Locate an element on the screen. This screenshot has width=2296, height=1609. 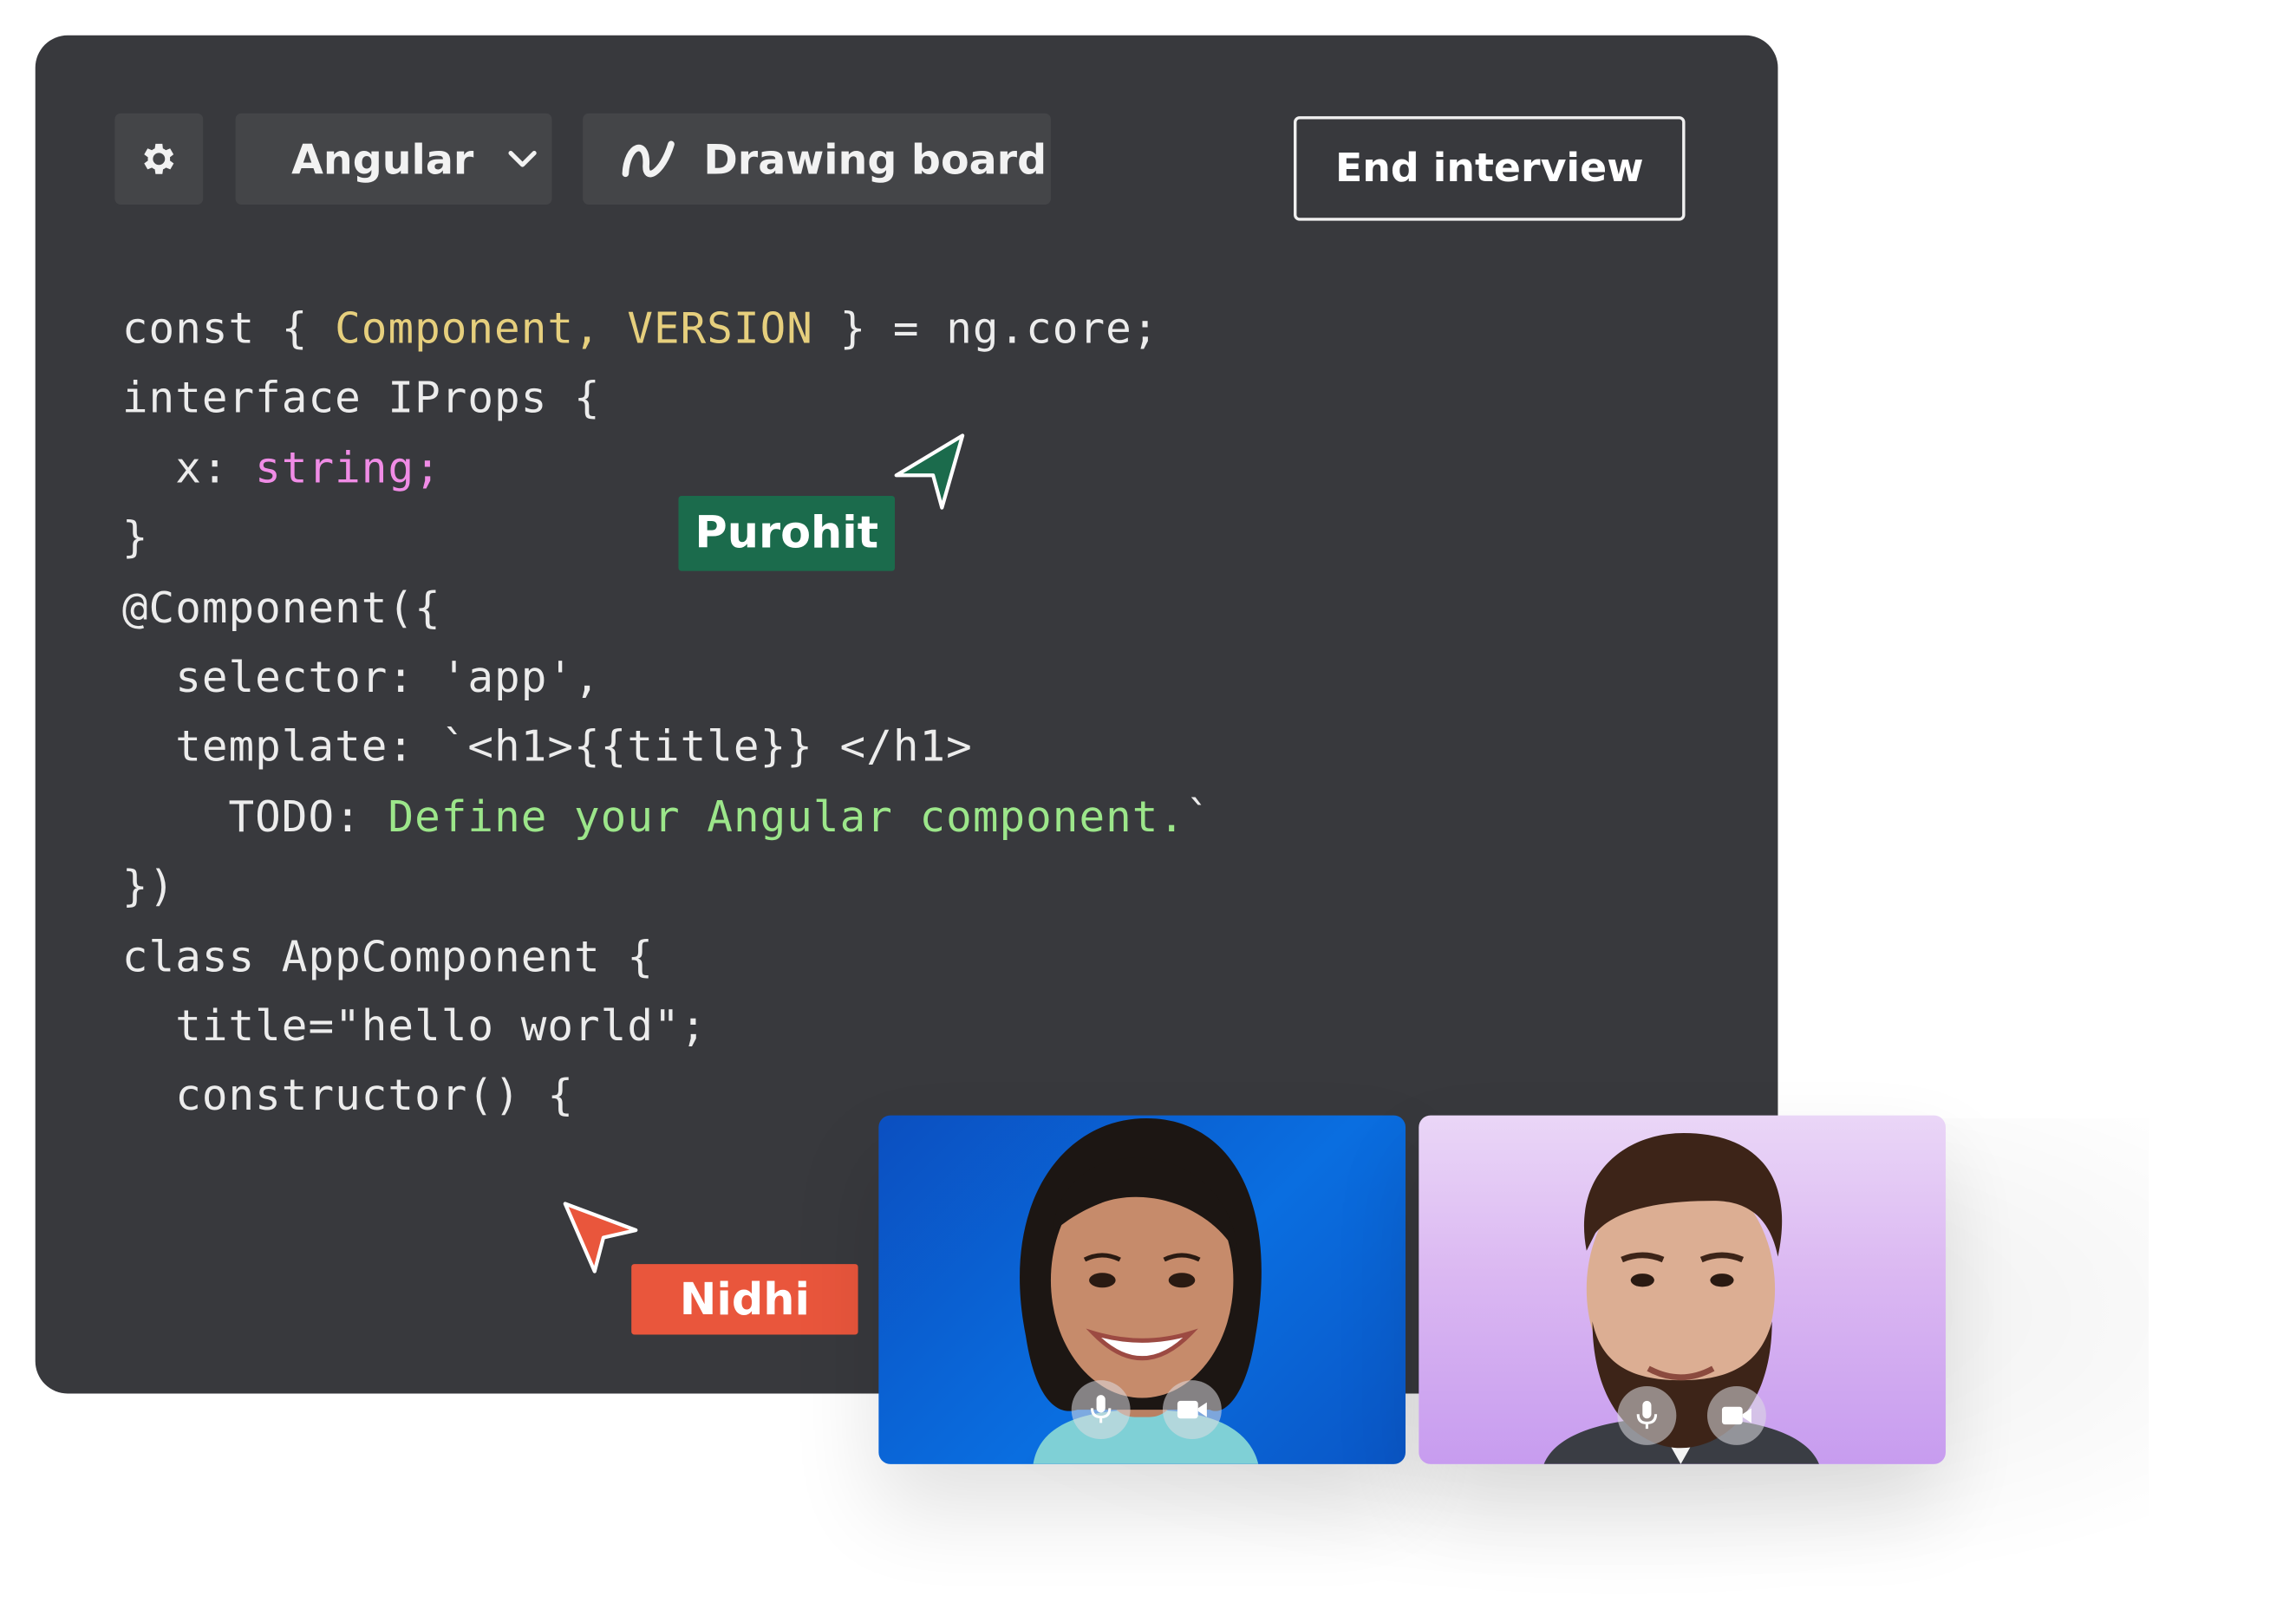
code-token: const { is located at coordinates (228, 328).